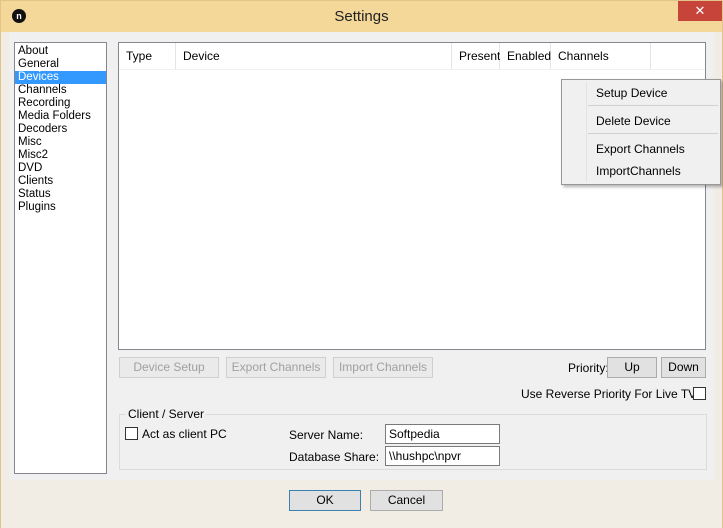  Describe the element at coordinates (609, 394) in the screenshot. I see `reverse-priority-label: Use Reverse Priority For Live TV` at that location.